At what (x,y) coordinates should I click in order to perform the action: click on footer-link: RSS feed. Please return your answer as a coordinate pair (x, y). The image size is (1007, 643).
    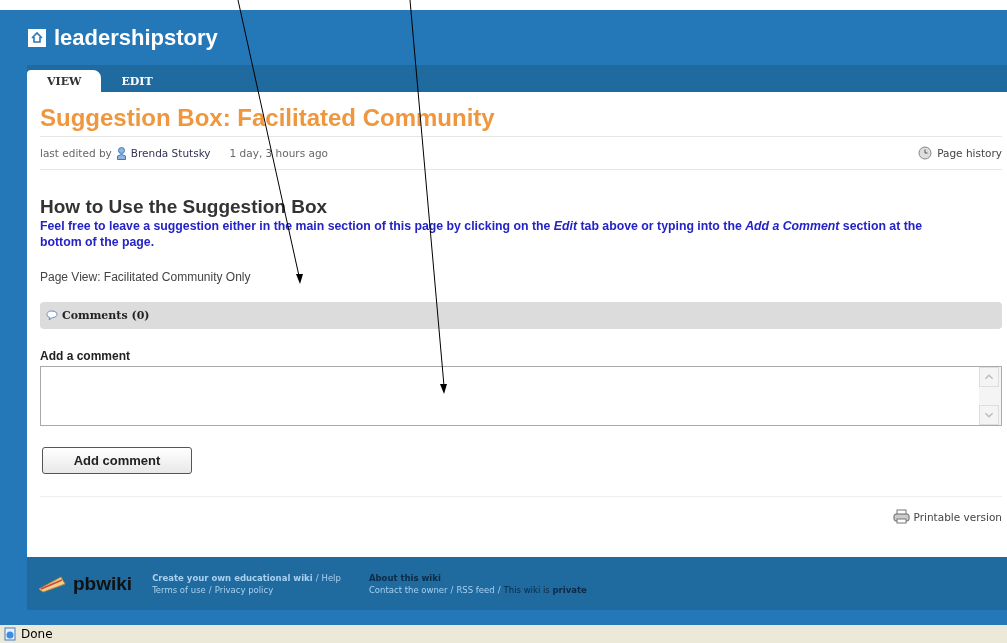
    Looking at the image, I should click on (475, 589).